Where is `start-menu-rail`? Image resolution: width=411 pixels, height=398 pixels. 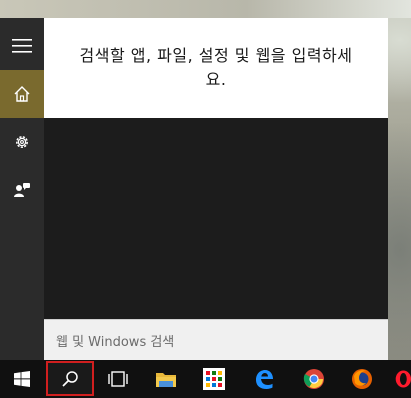
start-menu-rail is located at coordinates (22, 189).